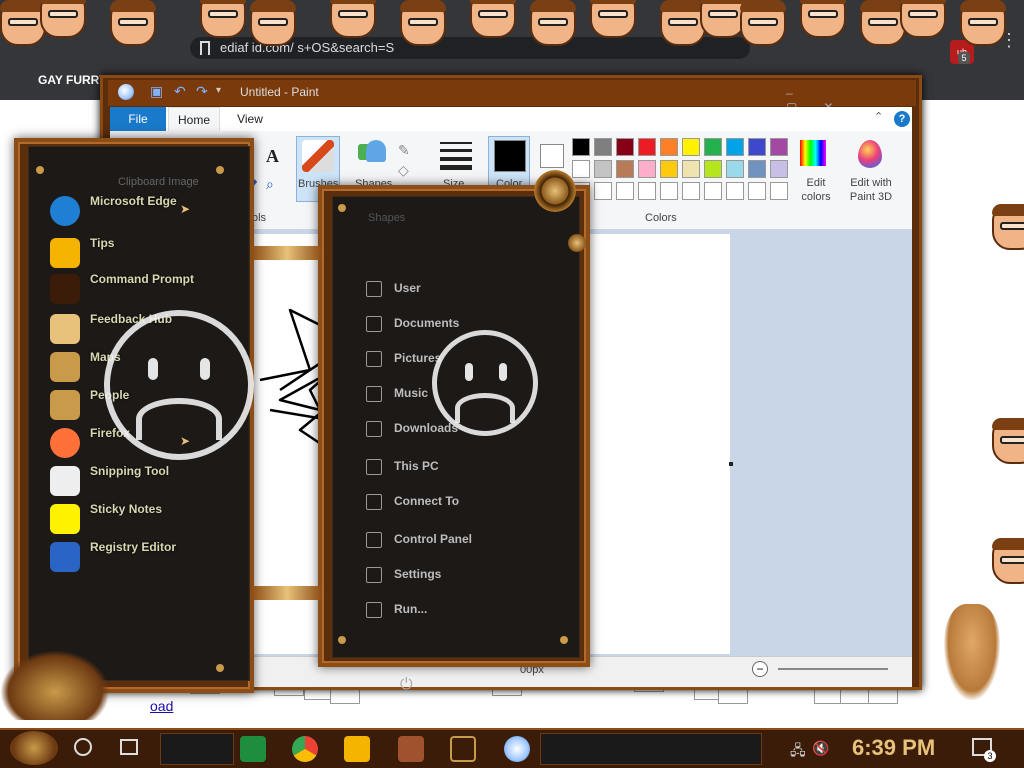 The height and width of the screenshot is (768, 1024). Describe the element at coordinates (902, 119) in the screenshot. I see `help-icon: ?` at that location.